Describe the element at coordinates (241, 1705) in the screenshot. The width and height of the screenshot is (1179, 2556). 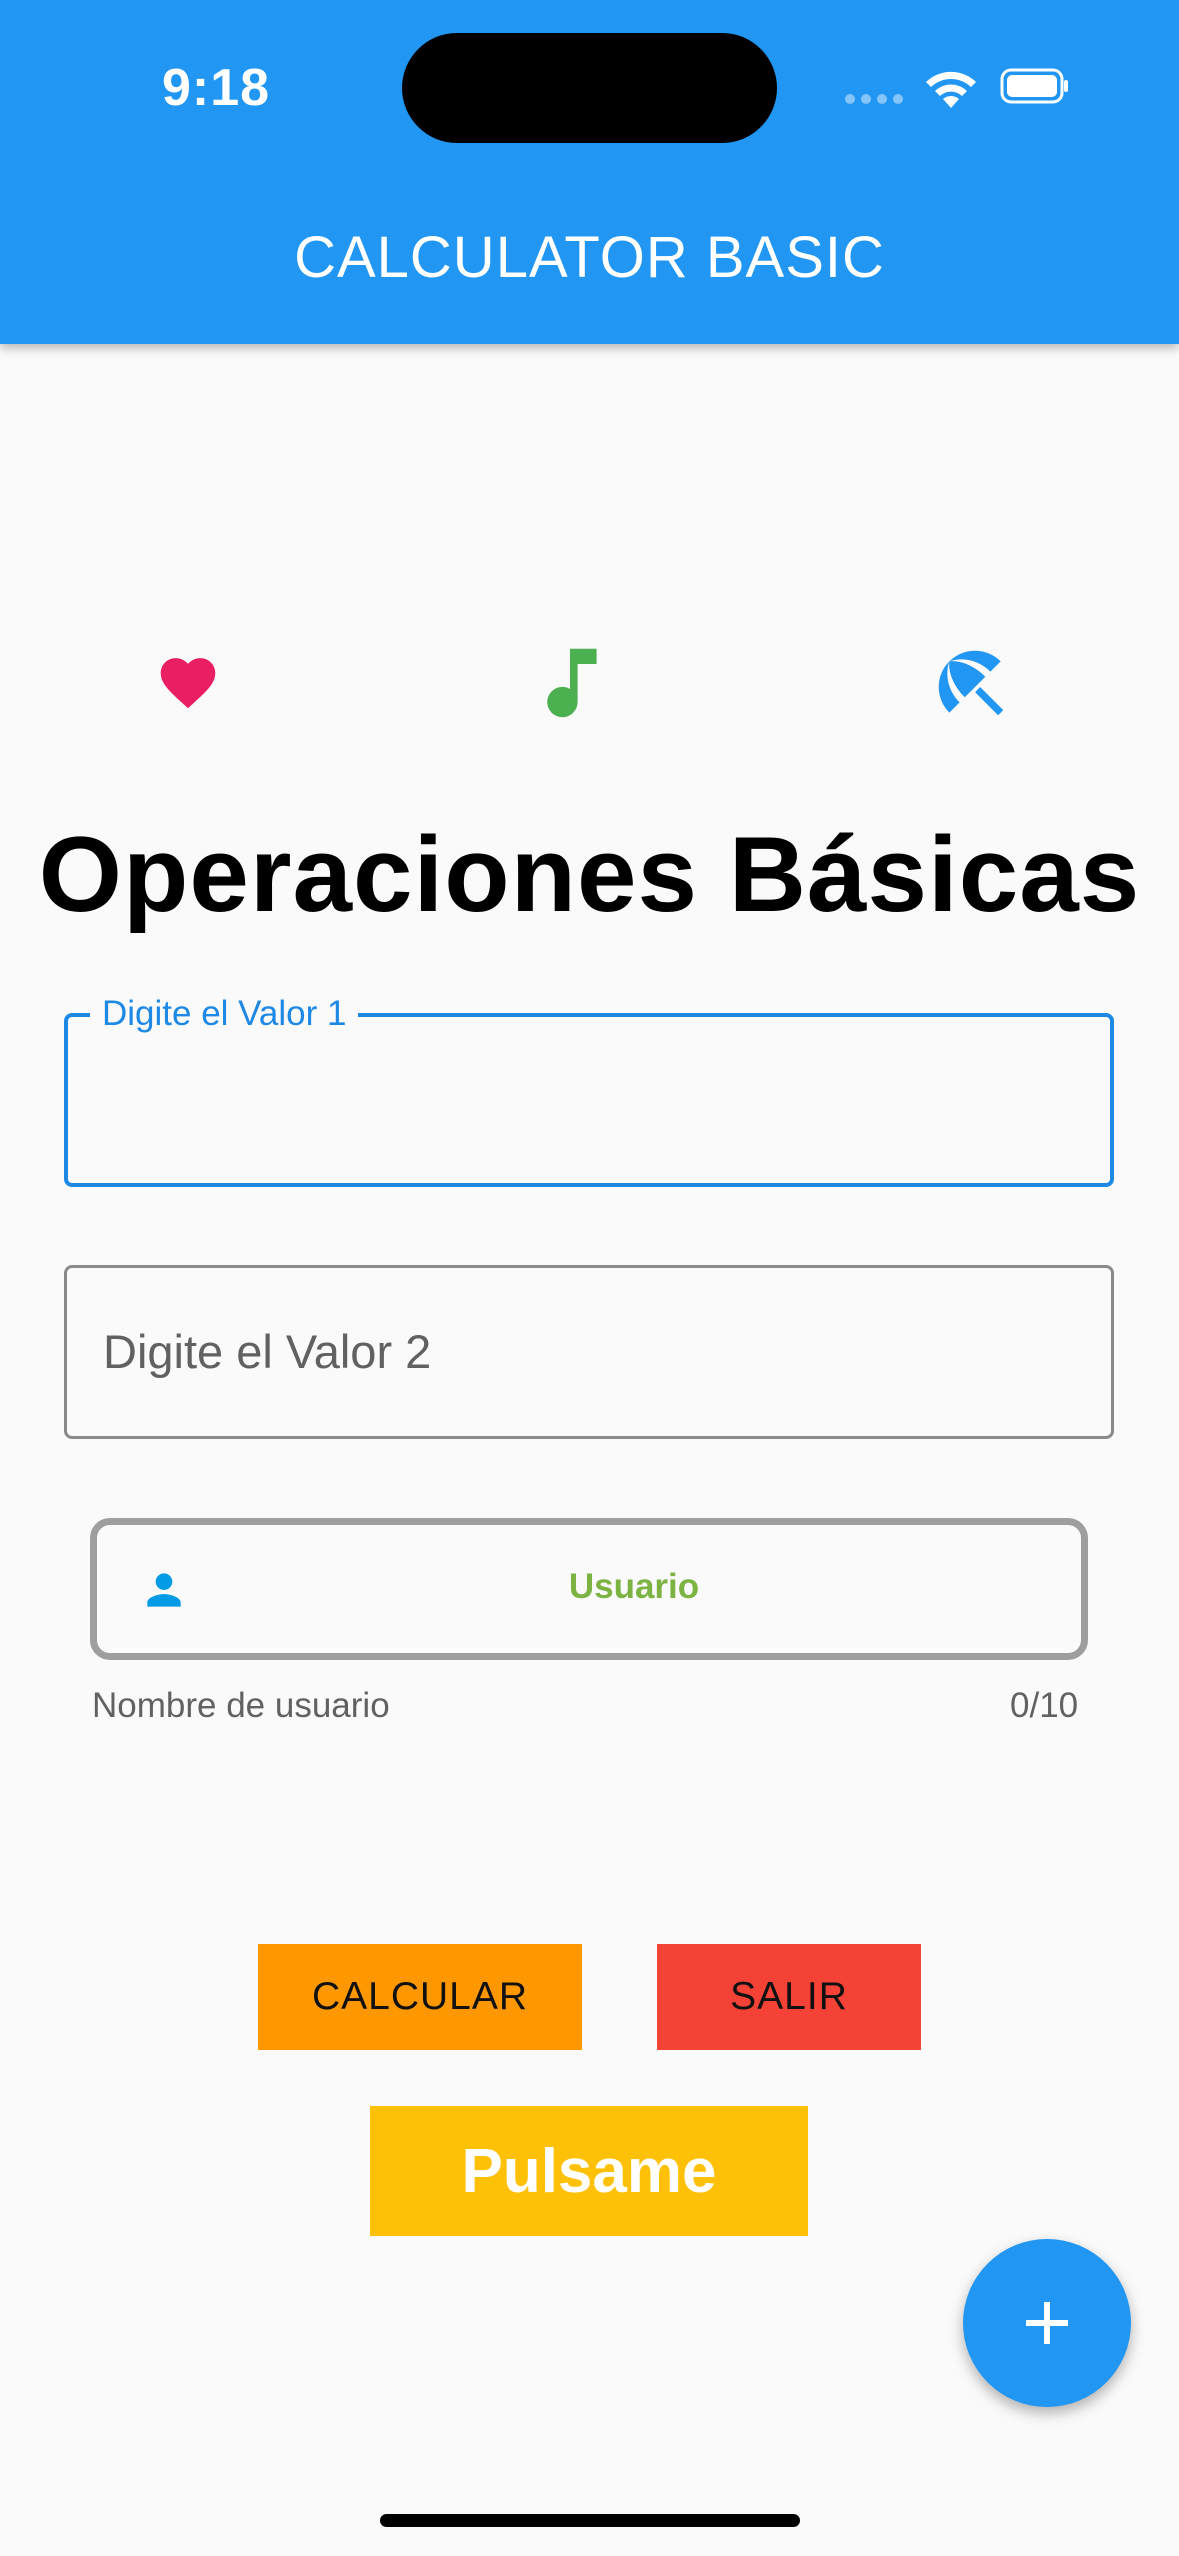
I see `username-helper-text: Nombre de usuario` at that location.